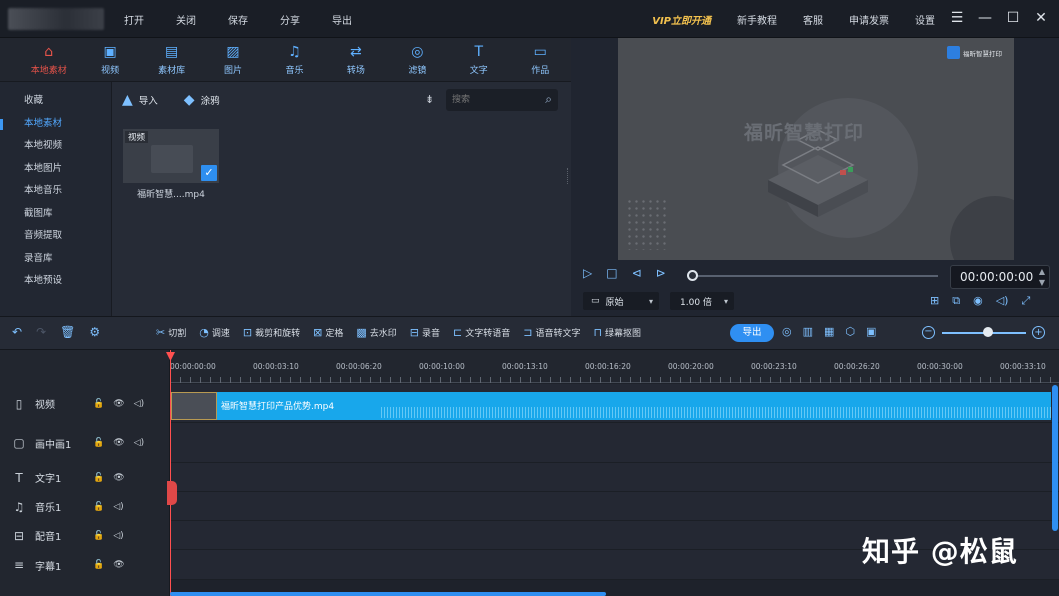  I want to click on spin-up-icon: ▲, so click(1042, 271).